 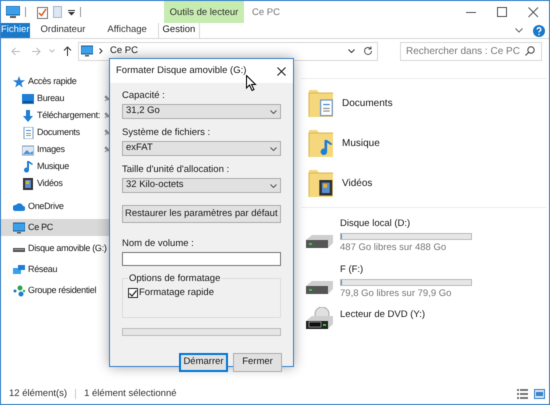 What do you see at coordinates (530, 51) in the screenshot?
I see `search-icon` at bounding box center [530, 51].